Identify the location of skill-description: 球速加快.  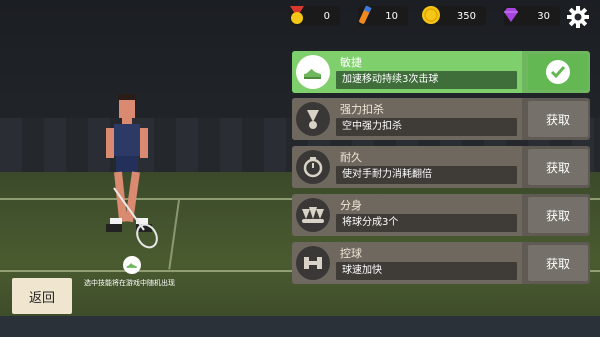
(426, 271).